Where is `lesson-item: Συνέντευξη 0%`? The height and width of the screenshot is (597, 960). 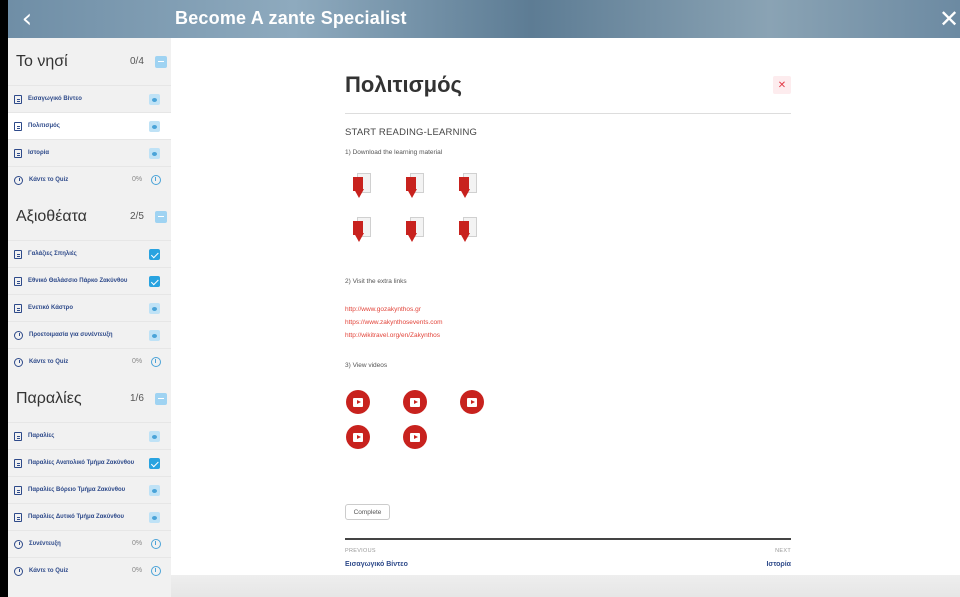 lesson-item: Συνέντευξη 0% is located at coordinates (89, 543).